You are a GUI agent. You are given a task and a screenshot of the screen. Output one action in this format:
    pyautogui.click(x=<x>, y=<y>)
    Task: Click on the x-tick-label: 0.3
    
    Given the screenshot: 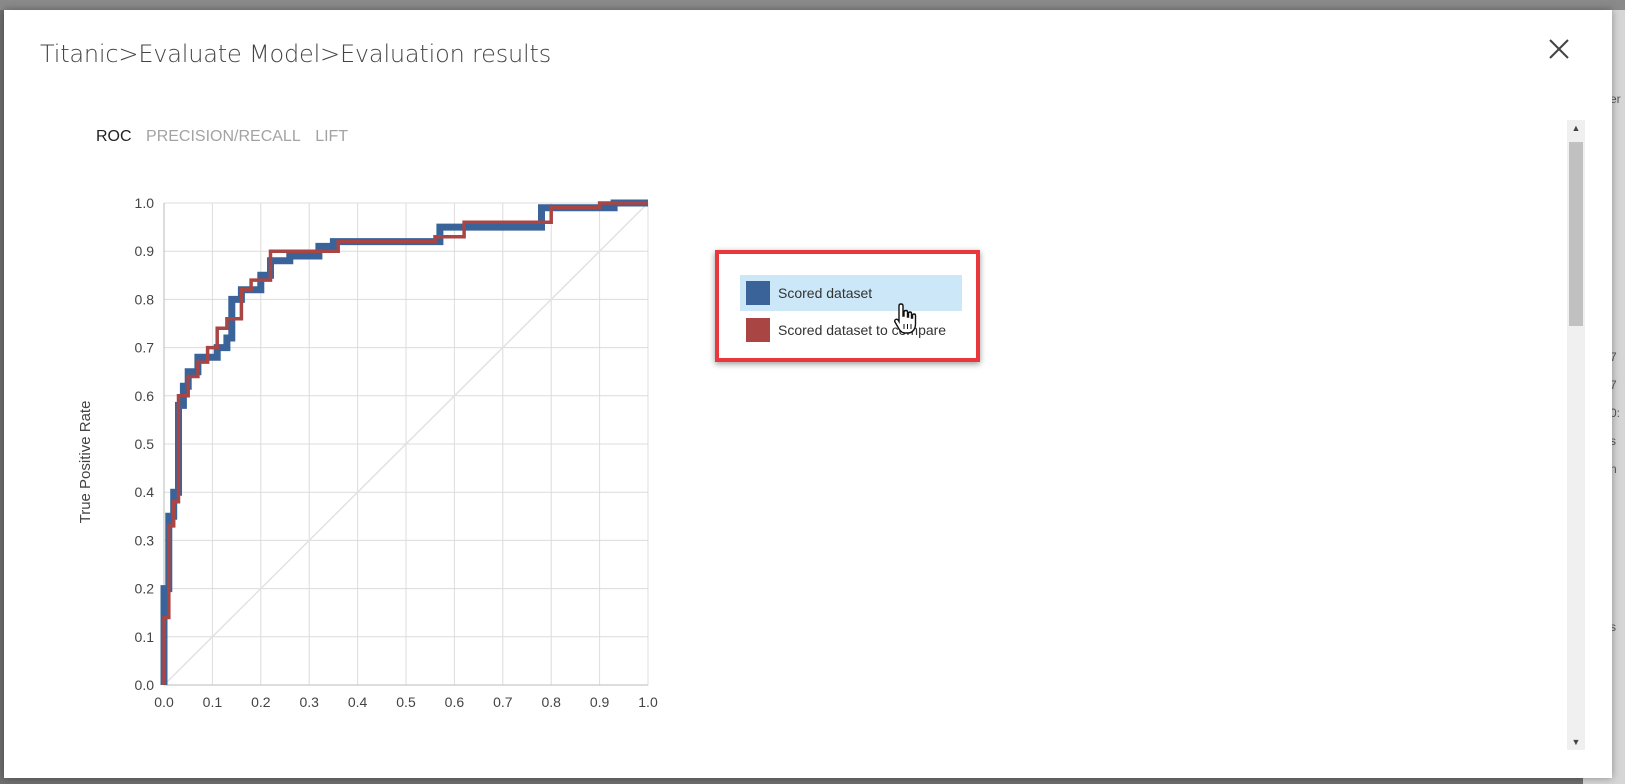 What is the action you would take?
    pyautogui.click(x=309, y=702)
    